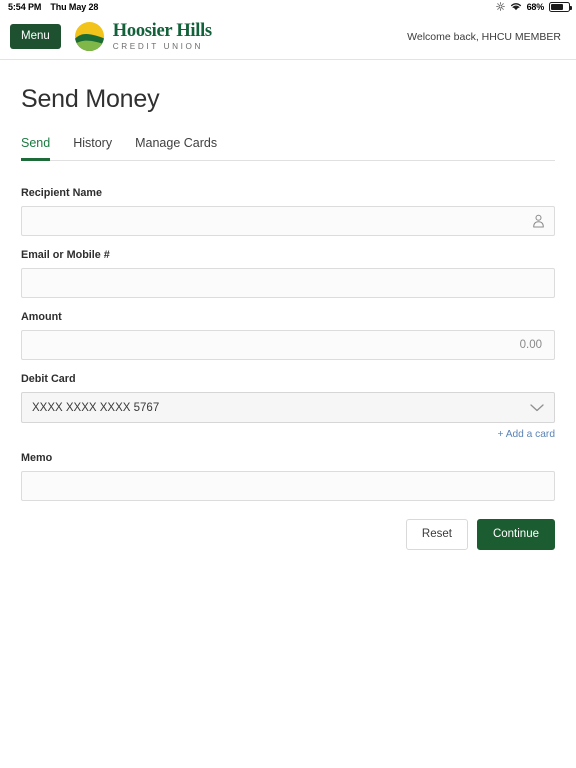 Image resolution: width=576 pixels, height=768 pixels. I want to click on brightness-icon, so click(500, 7).